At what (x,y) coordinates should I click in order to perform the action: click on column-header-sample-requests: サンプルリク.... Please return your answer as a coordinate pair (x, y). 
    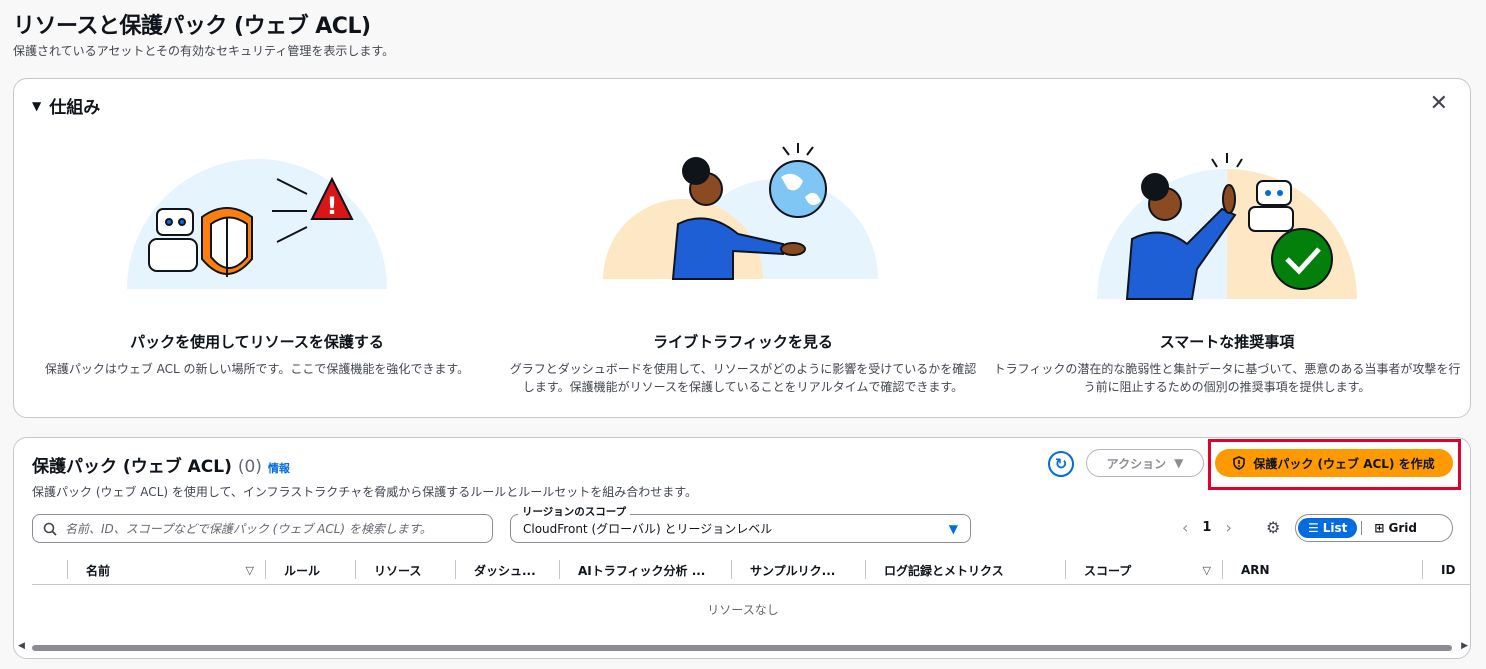
    Looking at the image, I should click on (799, 570).